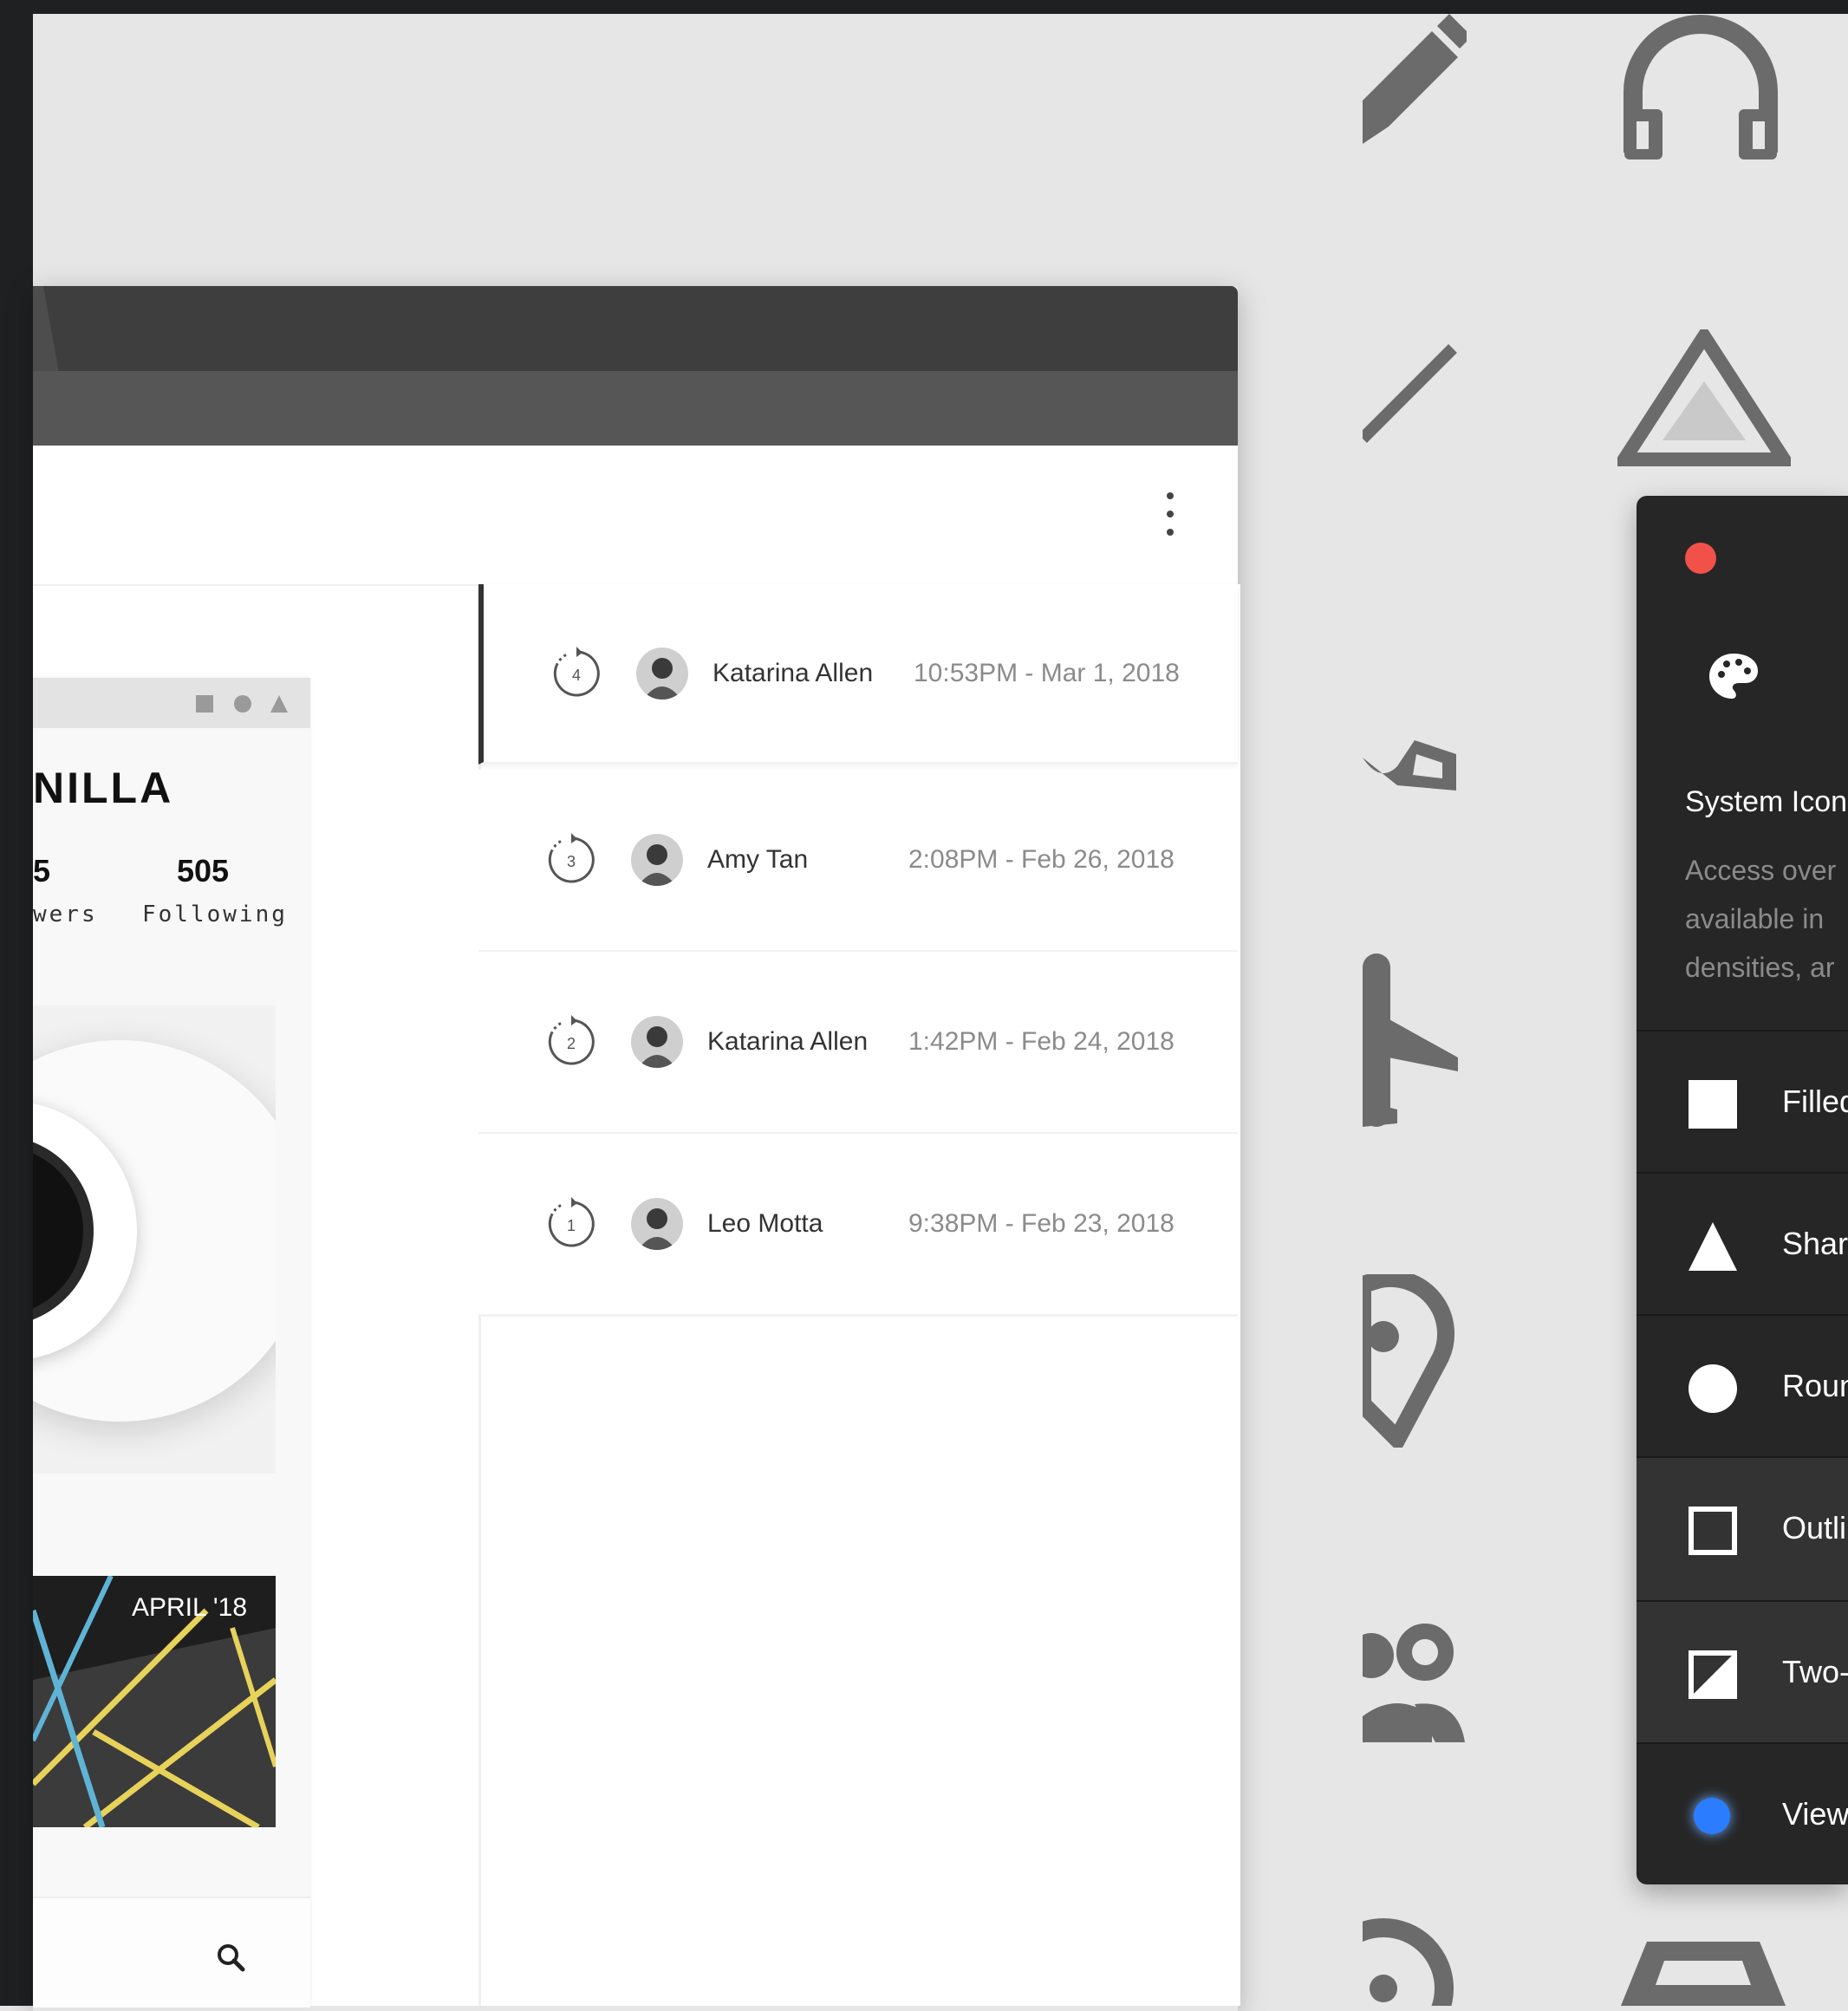 The height and width of the screenshot is (2011, 1848). What do you see at coordinates (858, 861) in the screenshot?
I see `version-row: 3 Amy Tan 2:08PM - Feb 26, 2018` at bounding box center [858, 861].